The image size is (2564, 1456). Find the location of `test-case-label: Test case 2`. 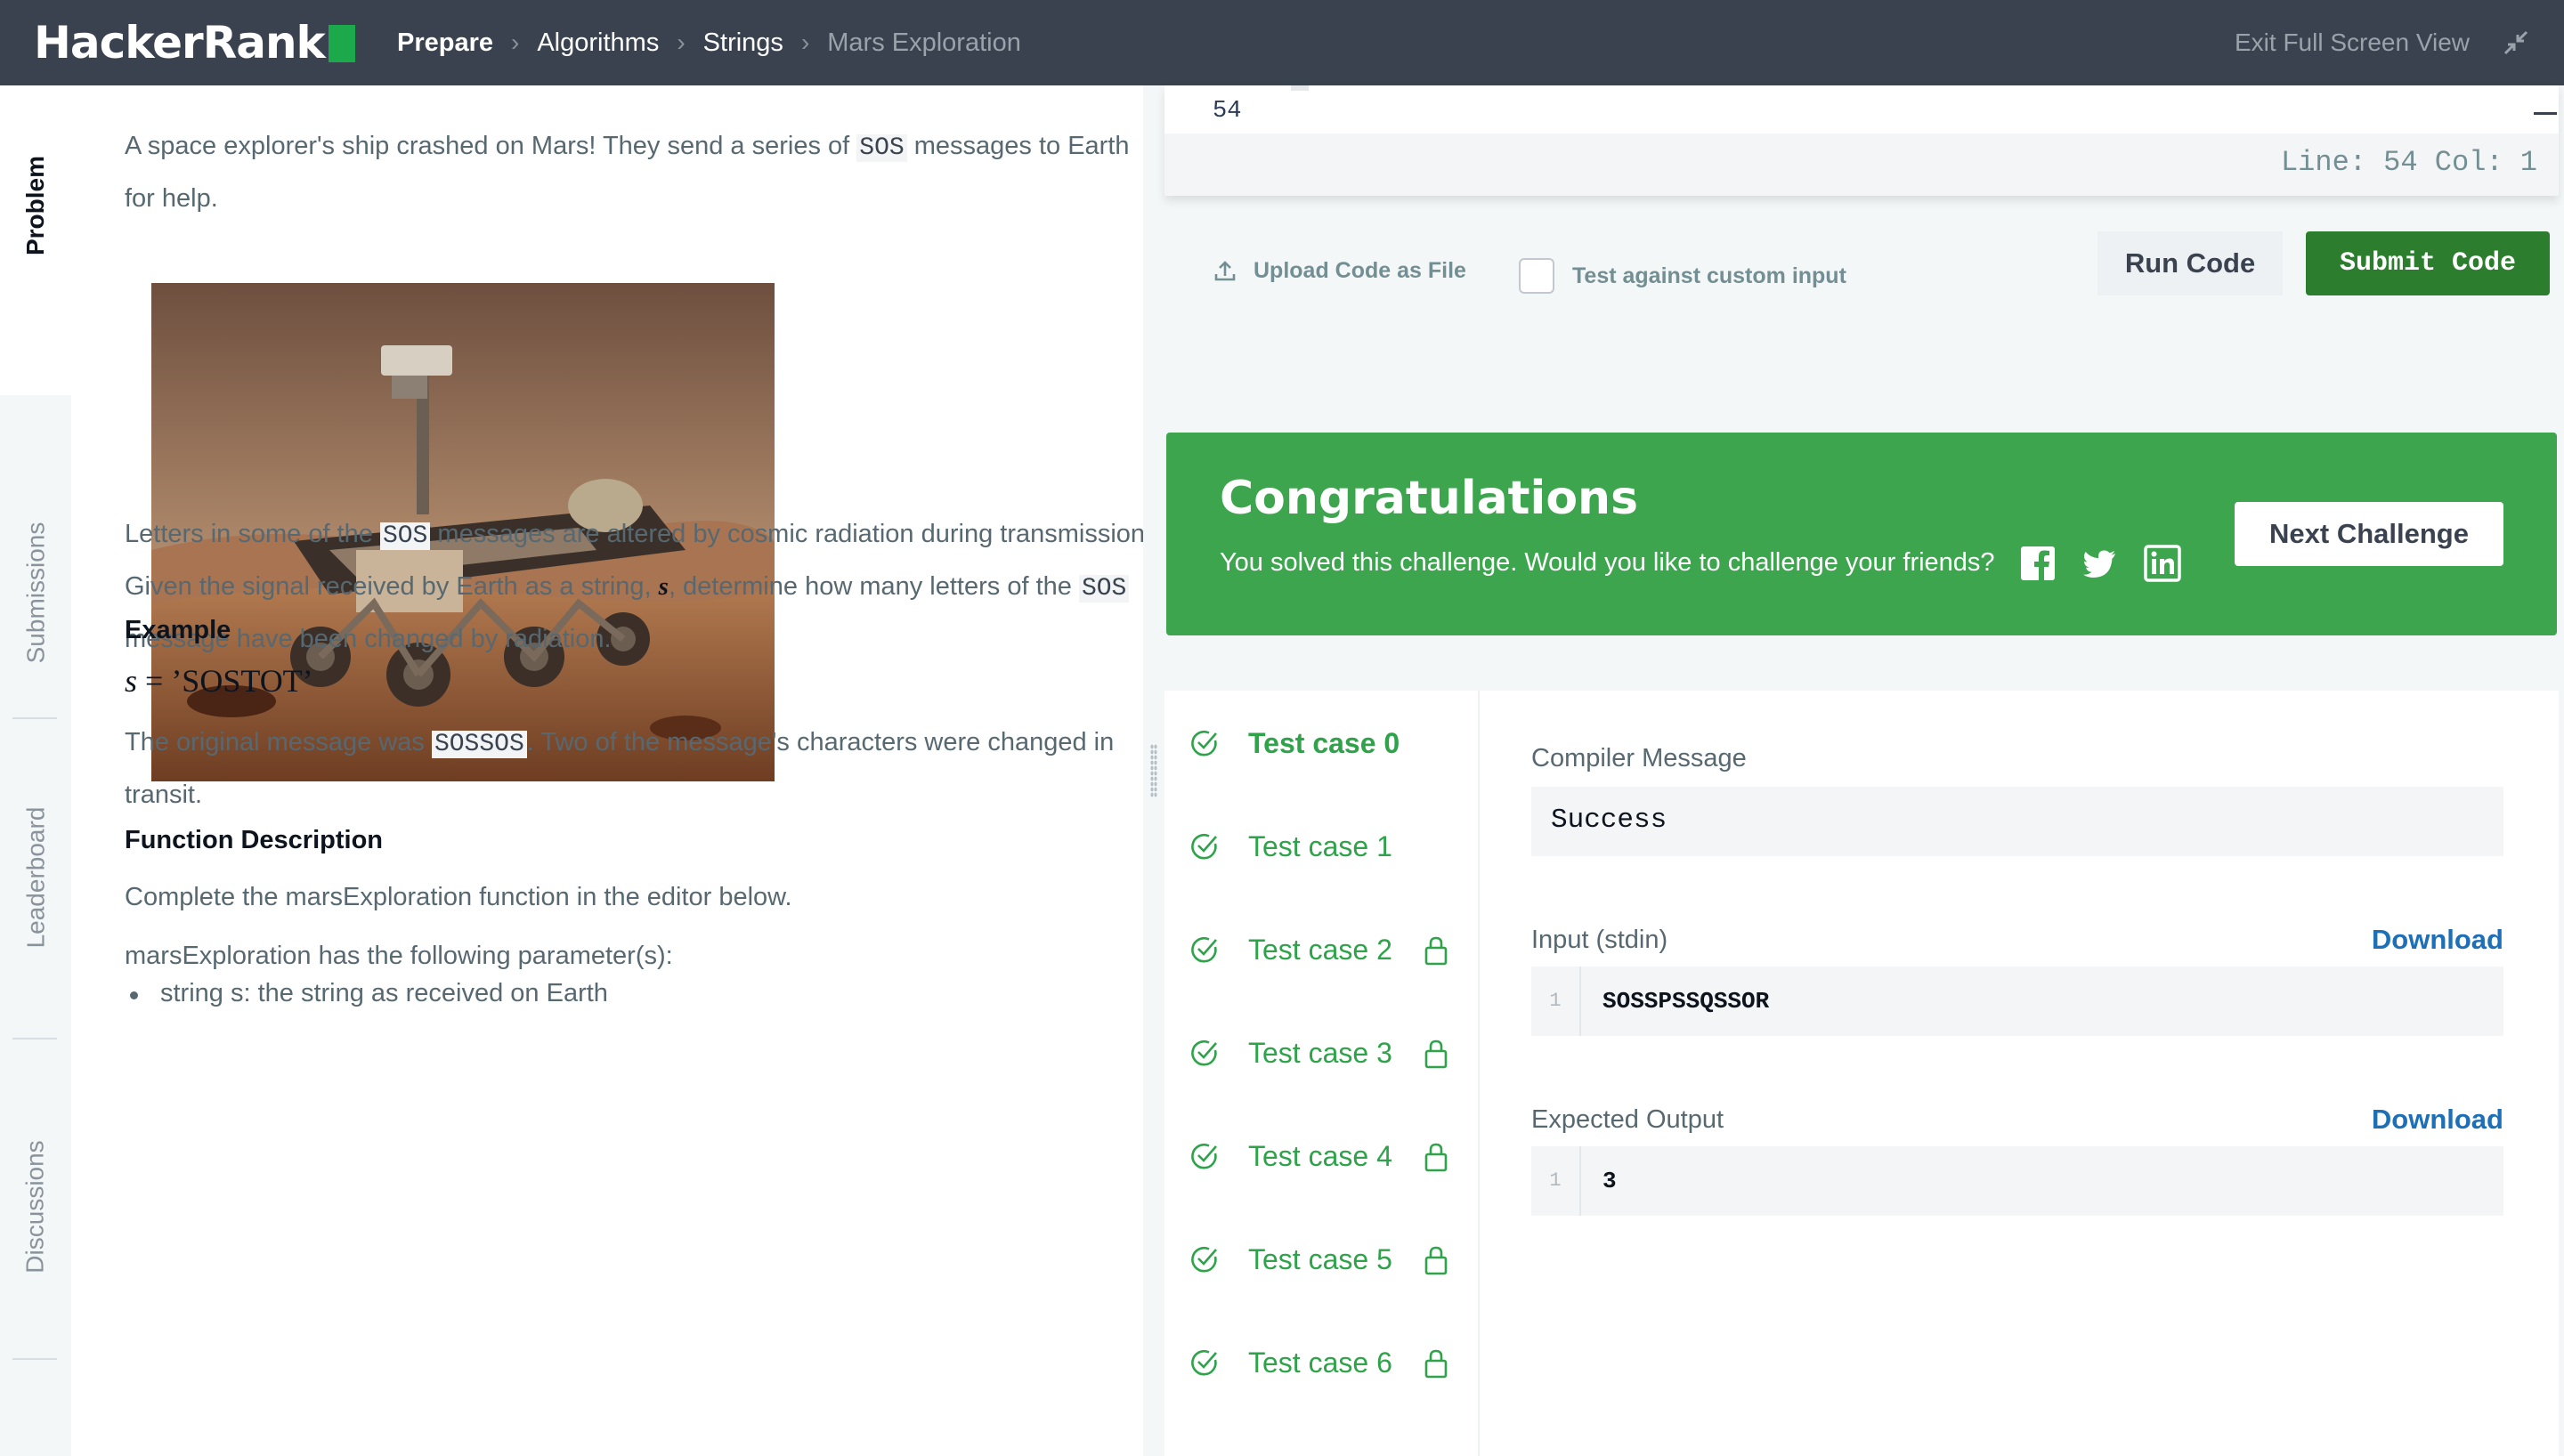

test-case-label: Test case 2 is located at coordinates (1320, 950).